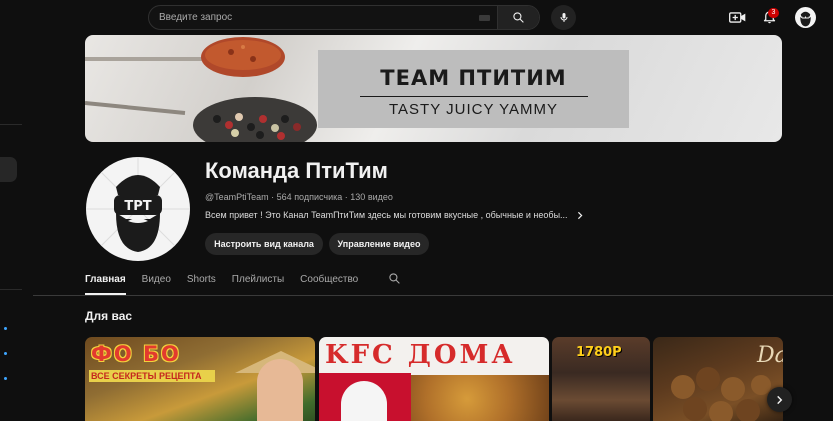  I want to click on carousel-next-button, so click(779, 399).